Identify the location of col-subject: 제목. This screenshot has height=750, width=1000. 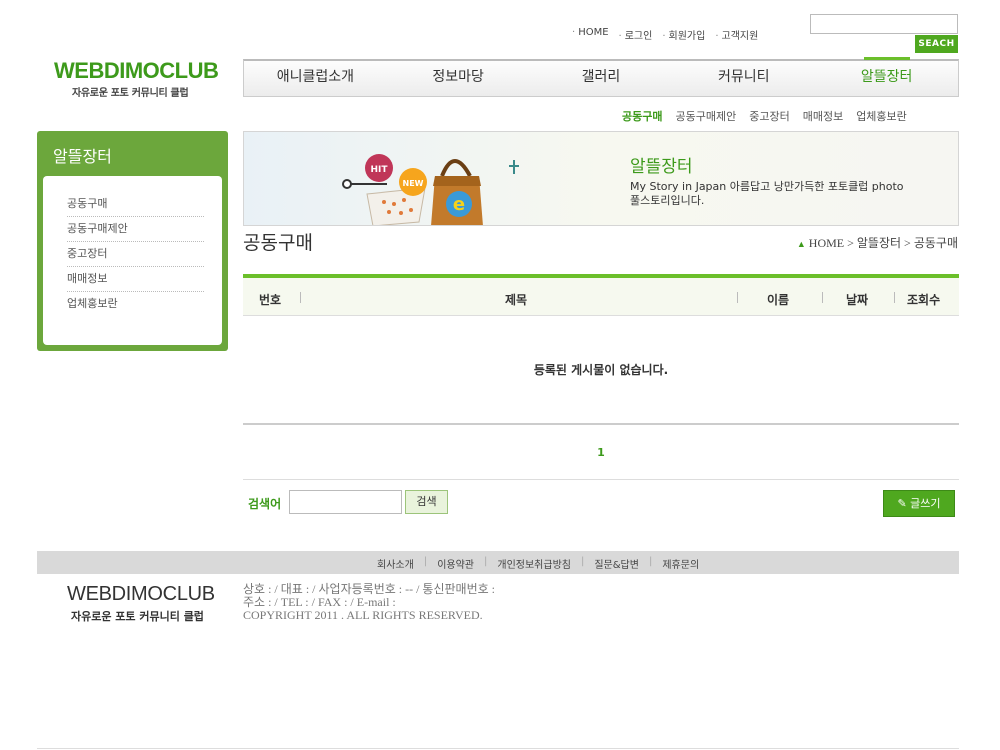
(516, 300).